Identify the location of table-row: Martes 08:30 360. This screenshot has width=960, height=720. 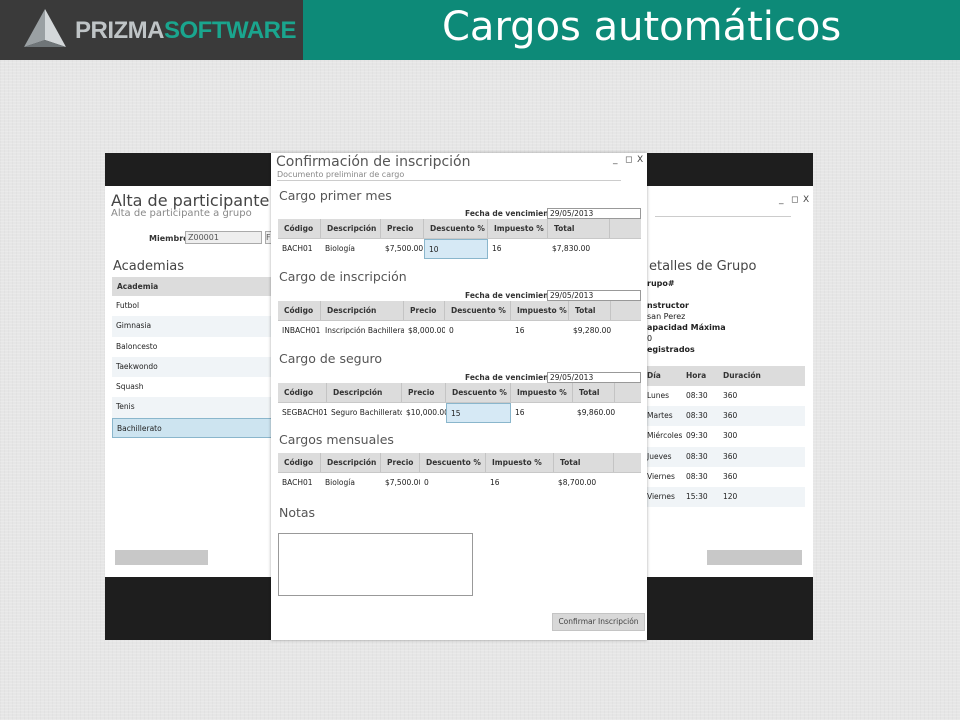
(725, 416).